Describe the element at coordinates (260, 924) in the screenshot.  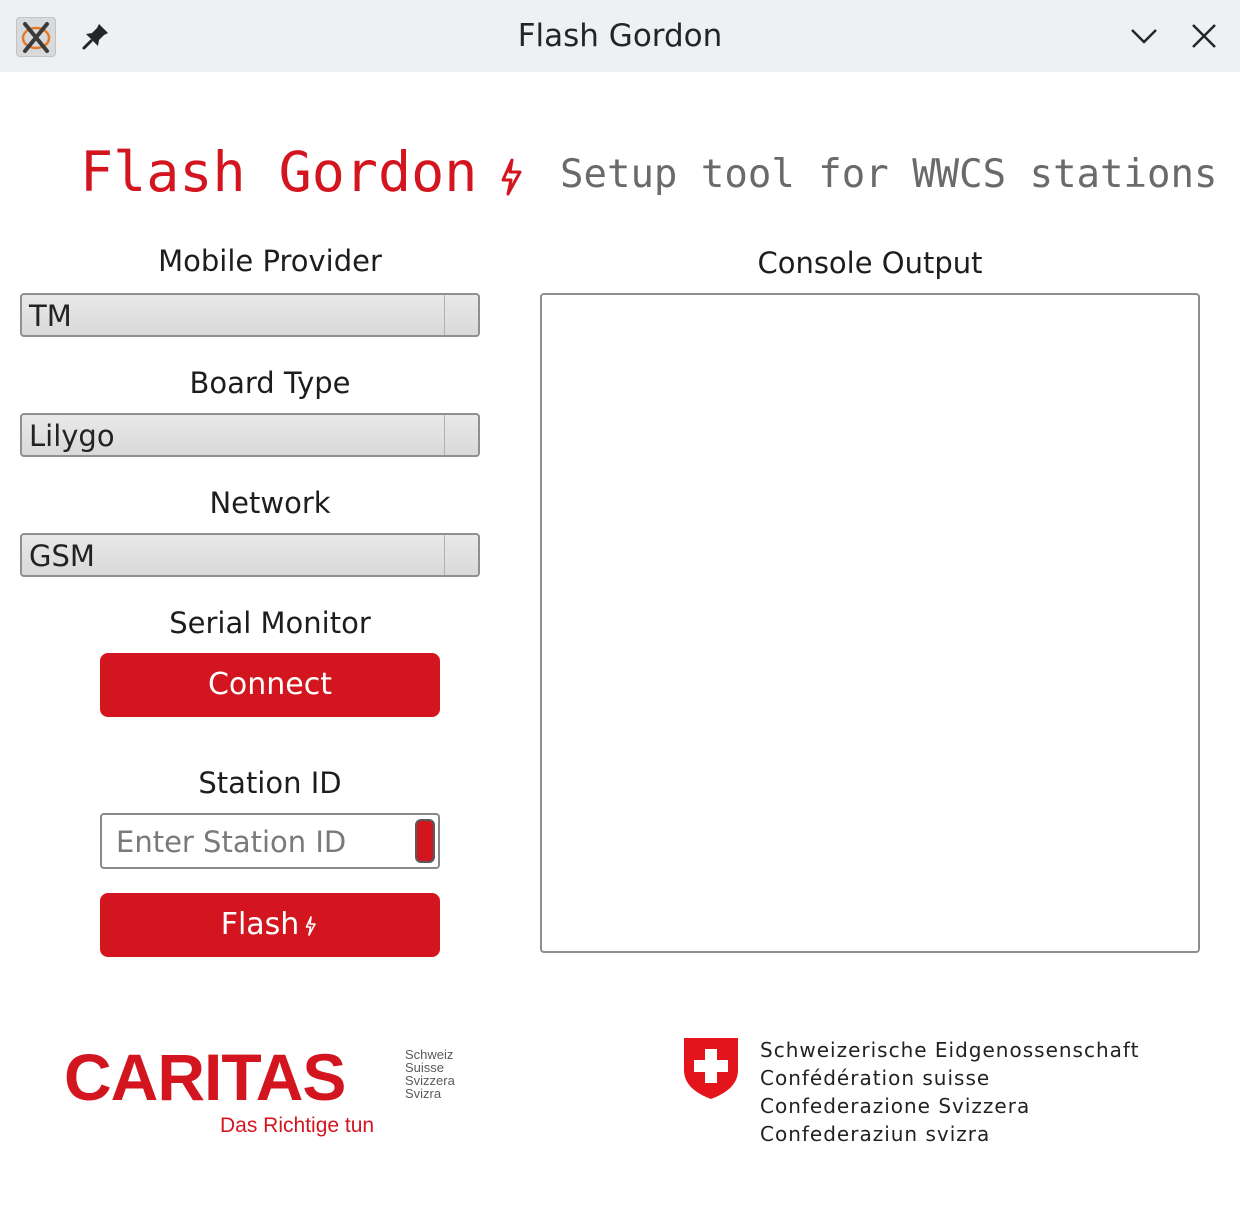
I see `flash-button-label: Flash` at that location.